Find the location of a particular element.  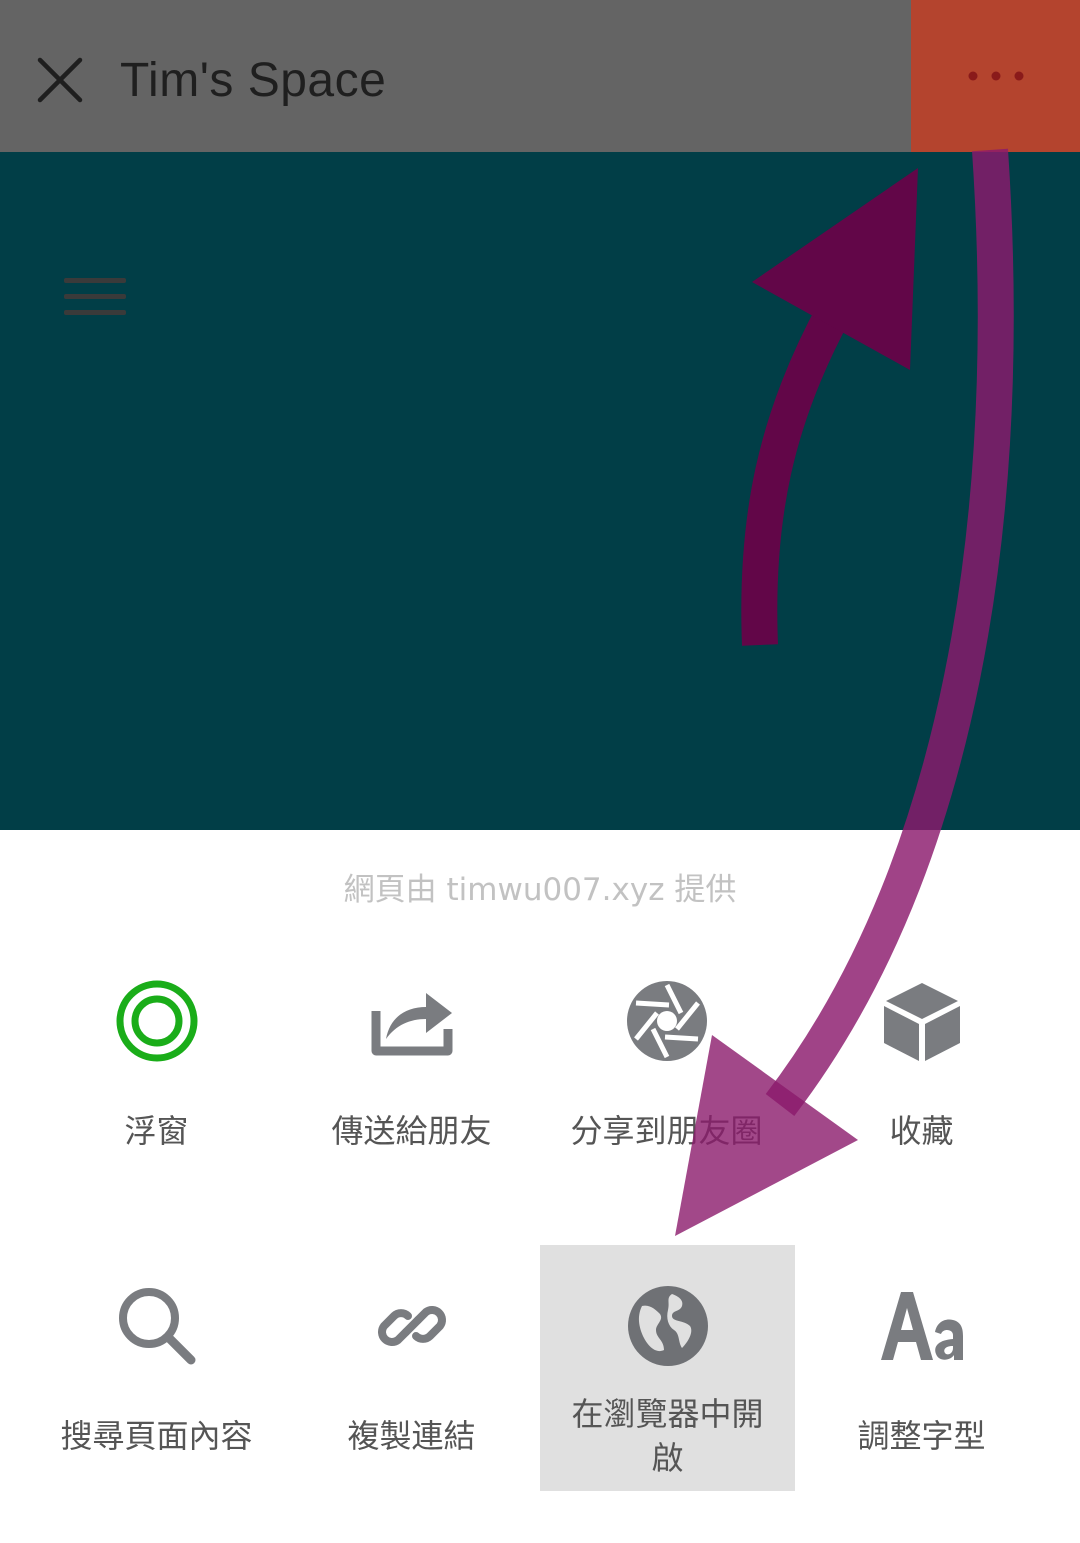

menu-item-search-page: 搜尋頁面內容 is located at coordinates (156, 1368).